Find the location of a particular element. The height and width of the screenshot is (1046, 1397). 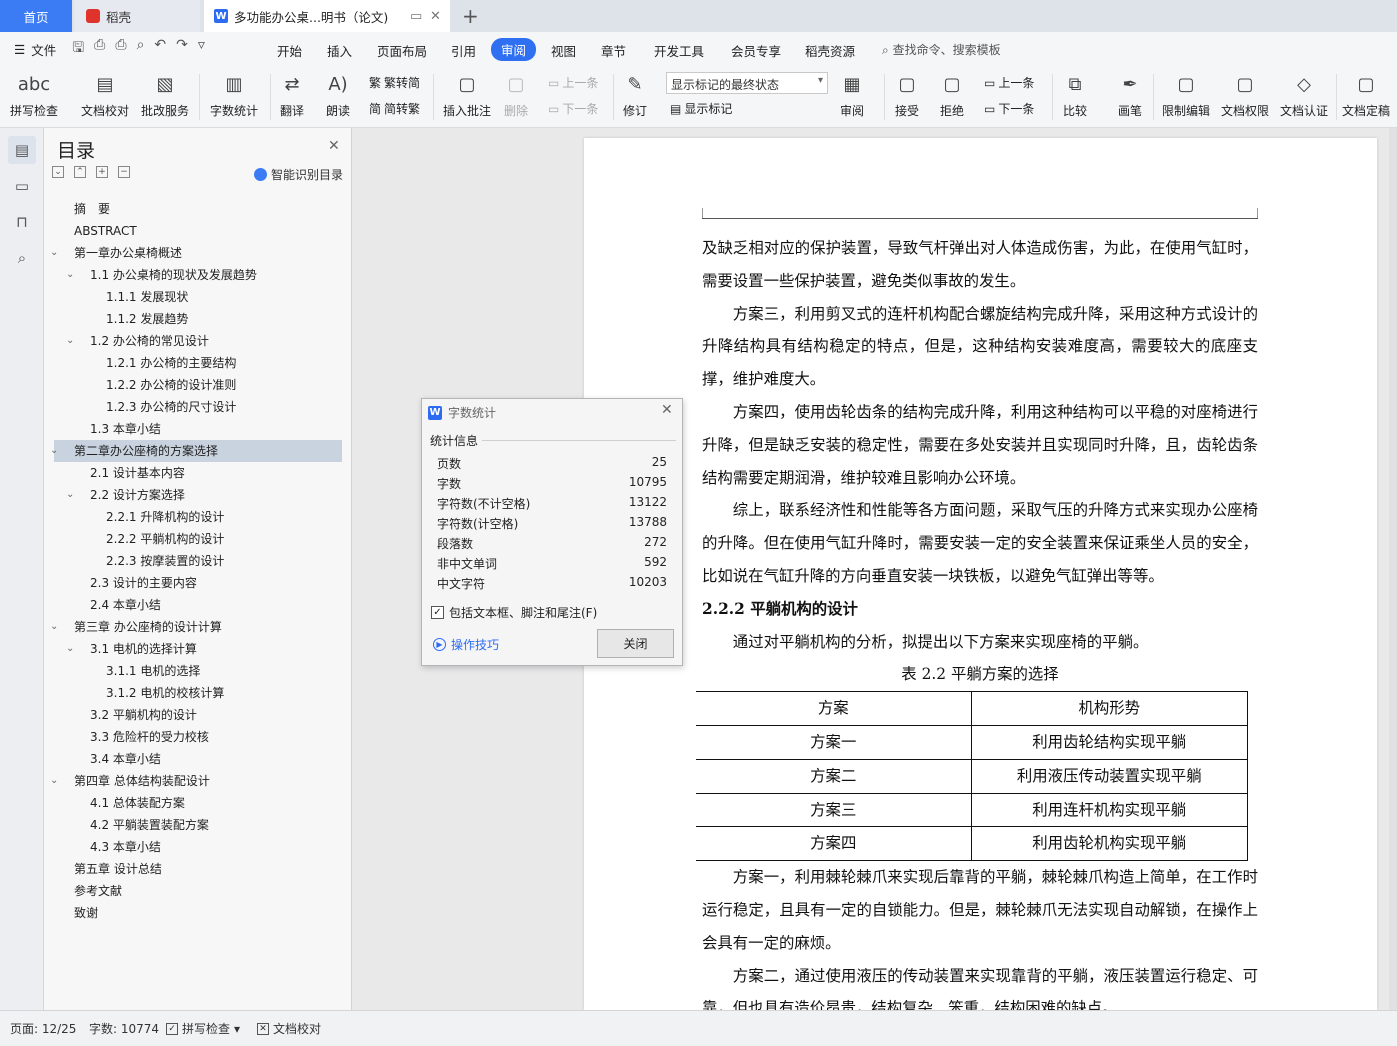

toc-item: ⌄ 第二章办公座椅的方案选择 is located at coordinates (196, 451).